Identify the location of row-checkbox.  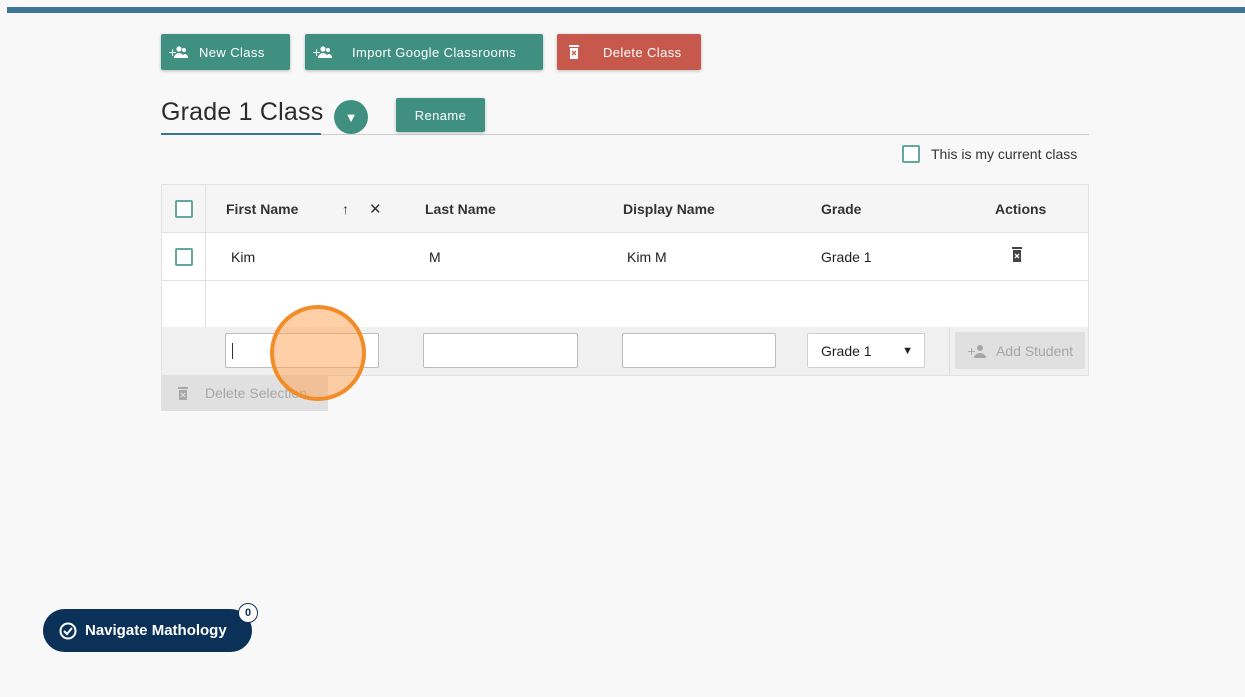
(183, 256).